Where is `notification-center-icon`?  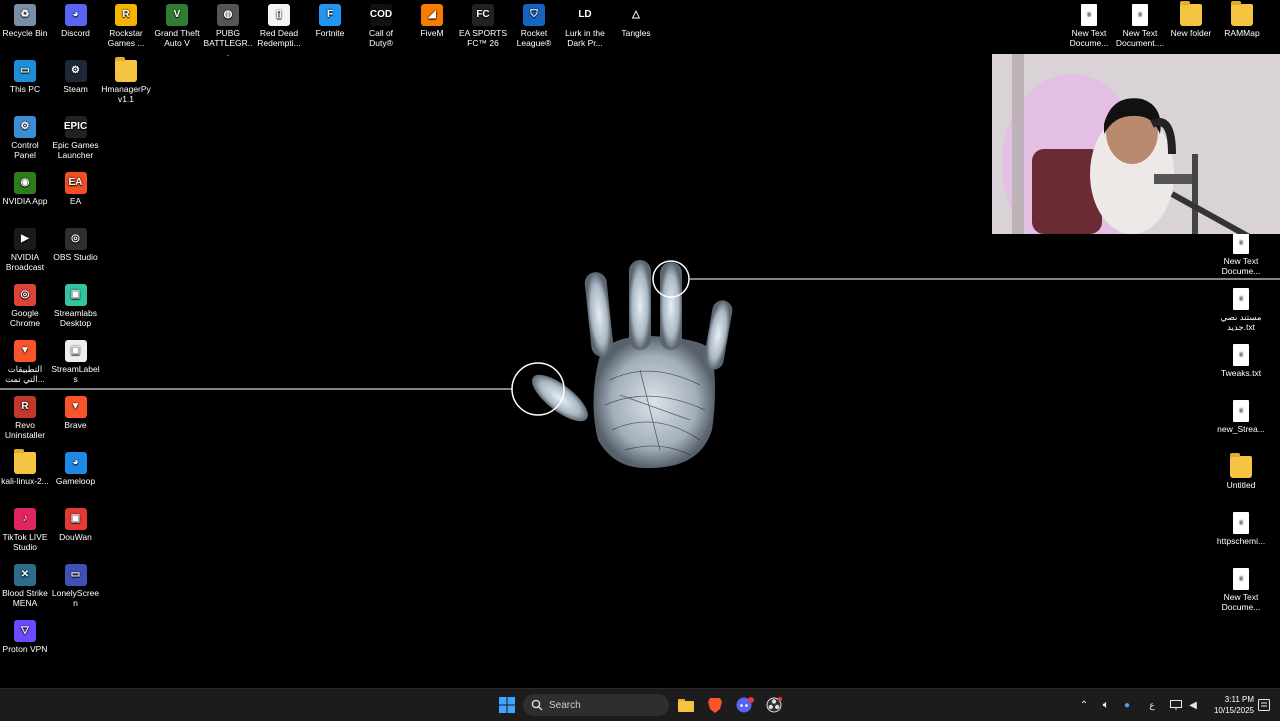 notification-center-icon is located at coordinates (1264, 705).